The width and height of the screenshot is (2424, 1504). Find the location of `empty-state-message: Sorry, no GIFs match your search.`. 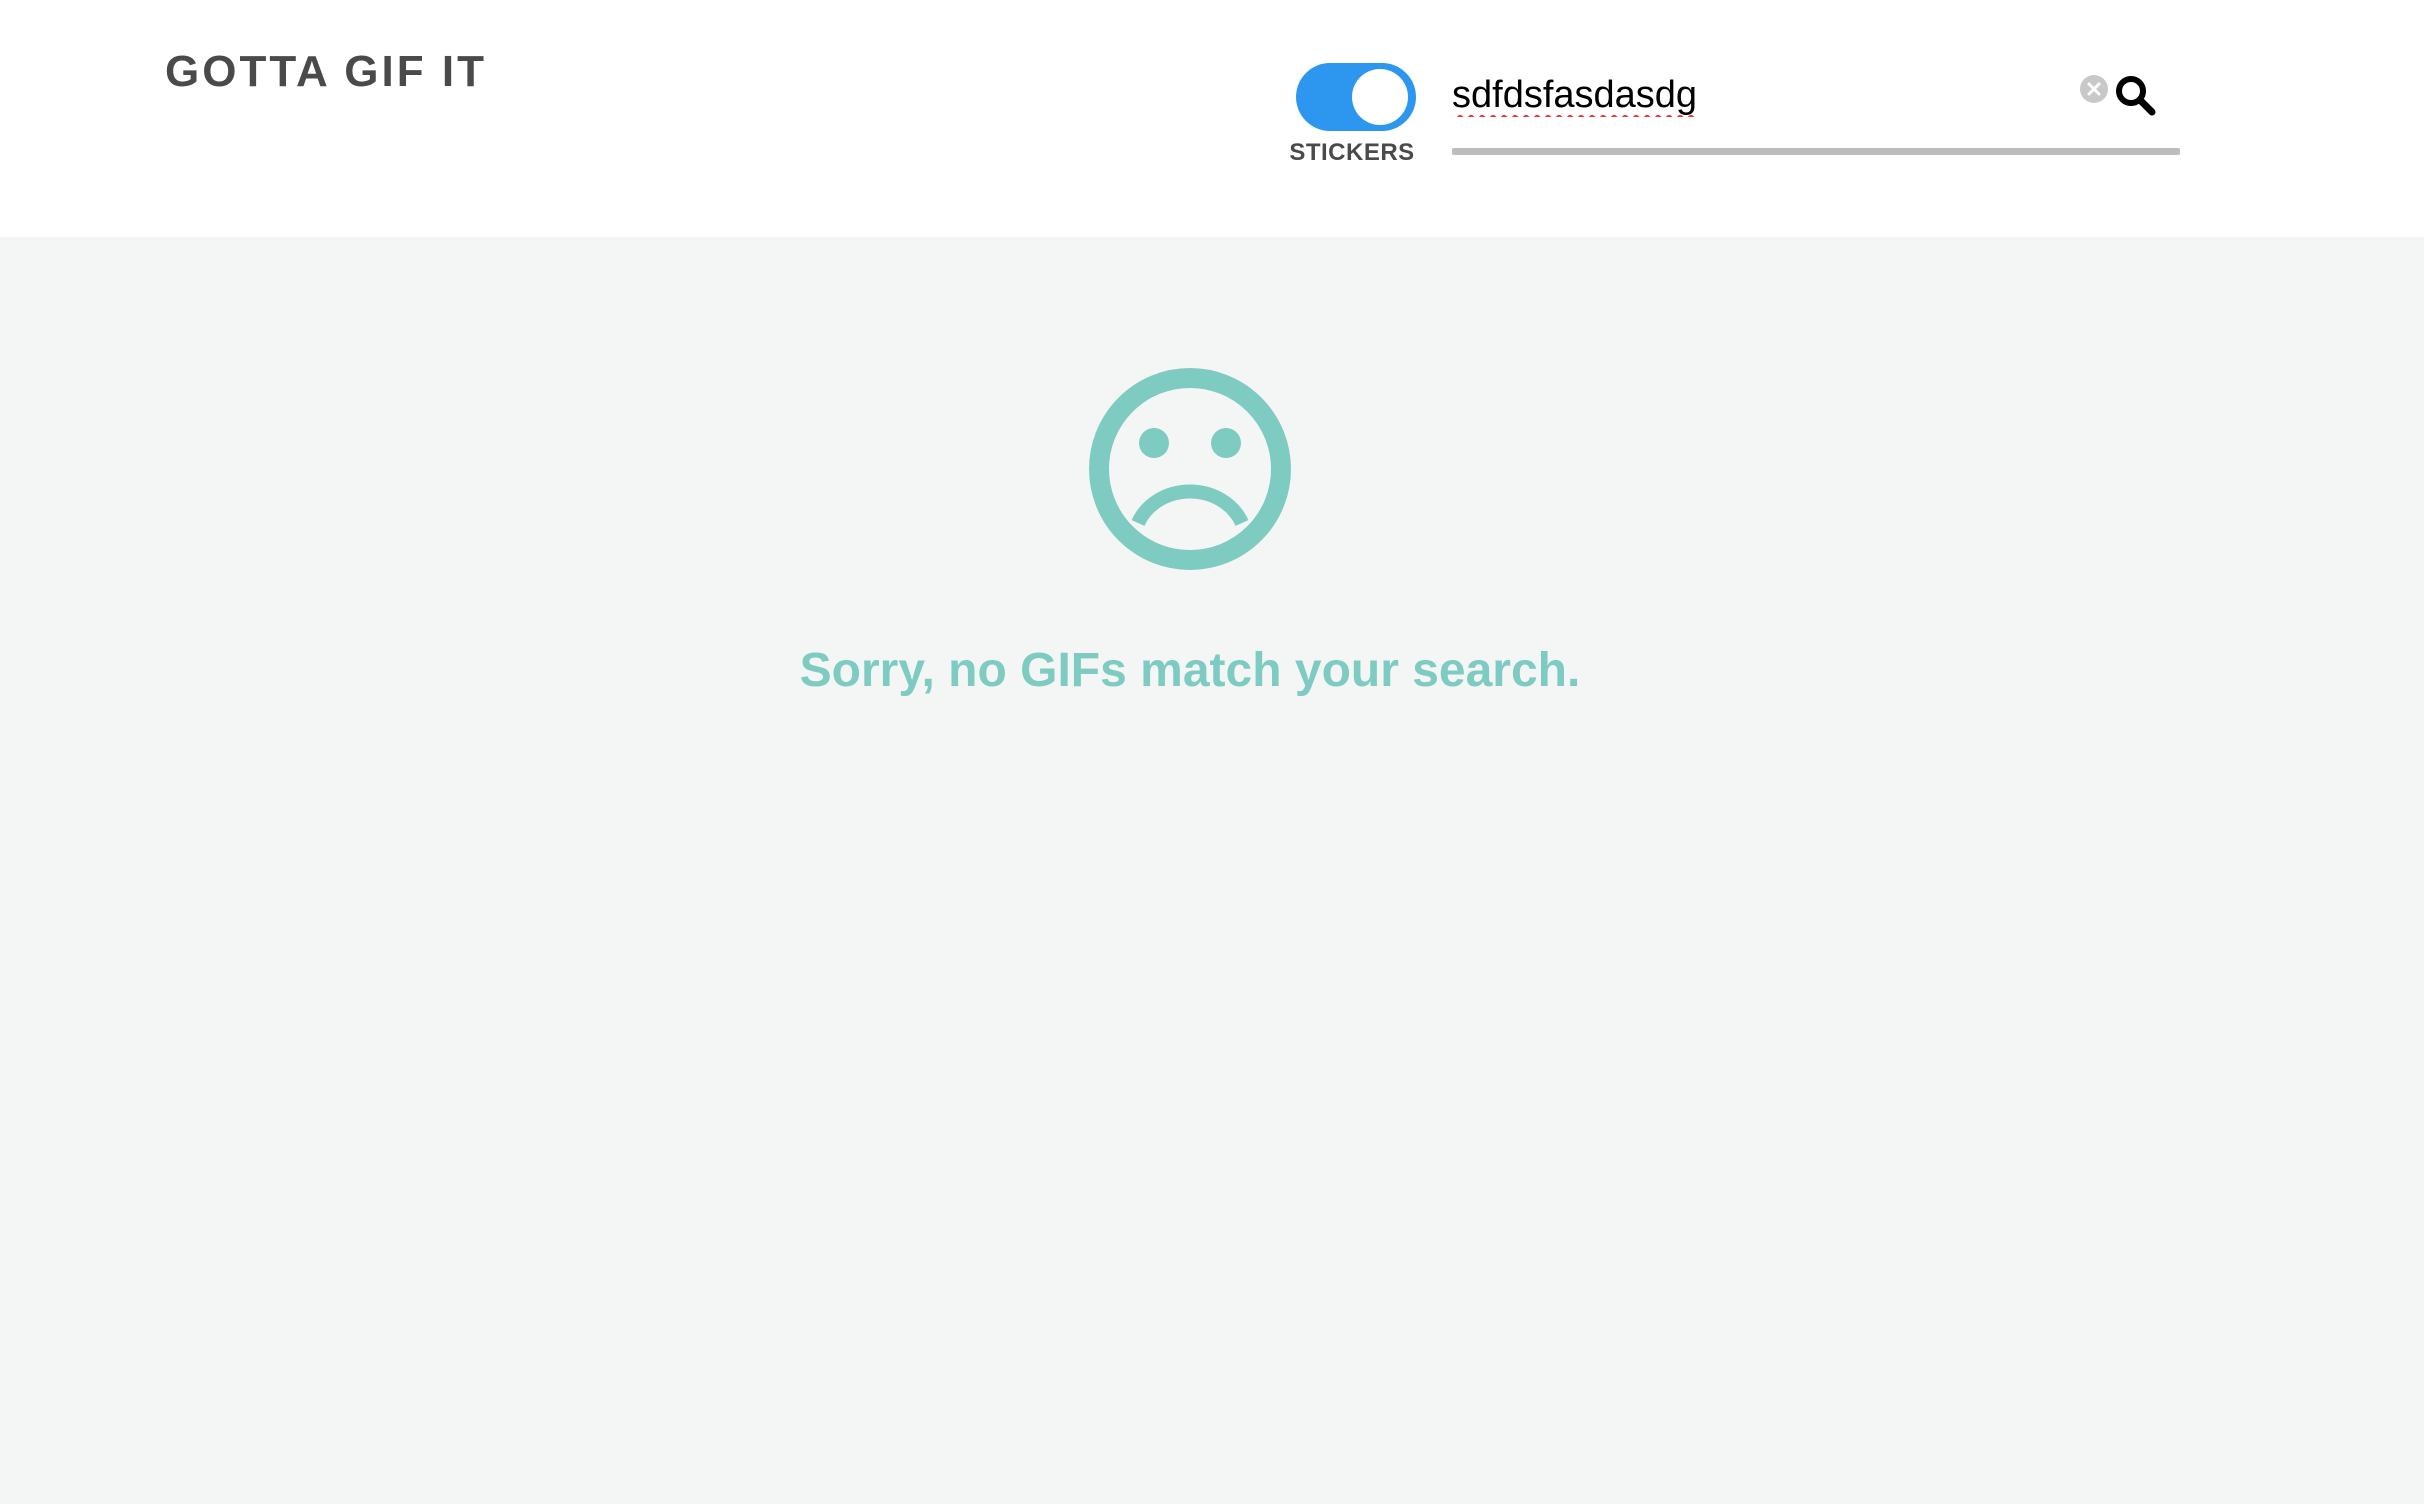

empty-state-message: Sorry, no GIFs match your search. is located at coordinates (1190, 670).